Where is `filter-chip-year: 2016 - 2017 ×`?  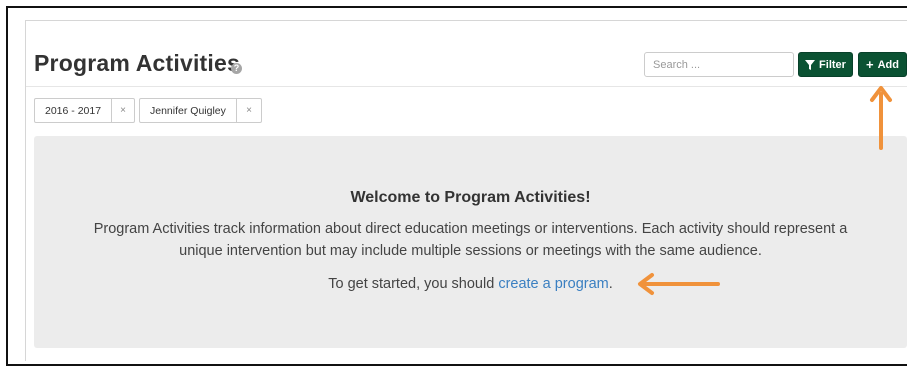 filter-chip-year: 2016 - 2017 × is located at coordinates (84, 110).